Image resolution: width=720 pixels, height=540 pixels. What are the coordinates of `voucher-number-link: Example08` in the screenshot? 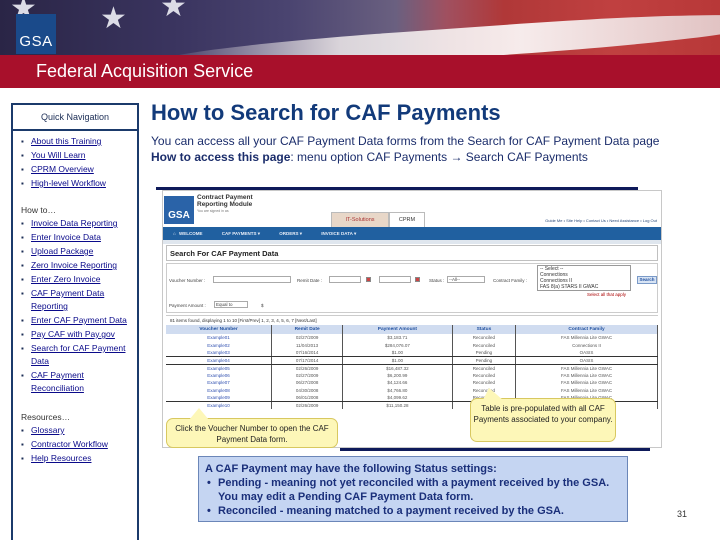 It's located at (219, 390).